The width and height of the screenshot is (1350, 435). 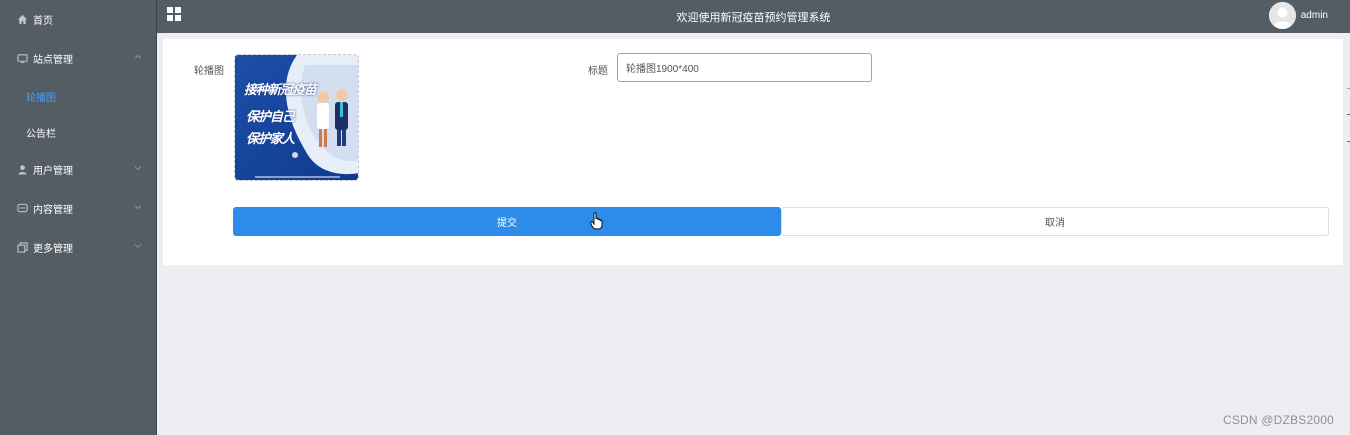 I want to click on avatar, so click(x=1282, y=15).